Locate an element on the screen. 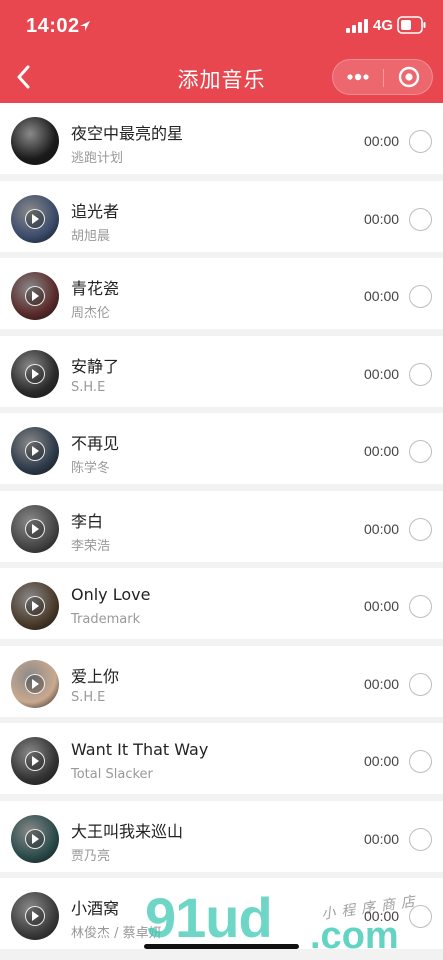 The width and height of the screenshot is (443, 960). song-item: 安静了 S.H.E 00:00 is located at coordinates (221, 371).